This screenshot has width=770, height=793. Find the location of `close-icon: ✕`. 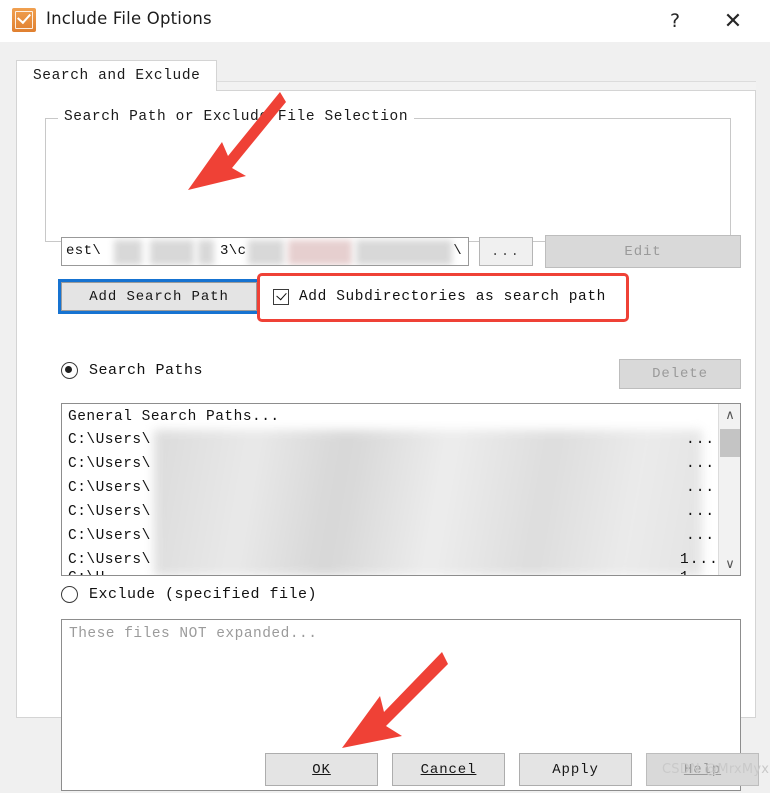

close-icon: ✕ is located at coordinates (733, 21).